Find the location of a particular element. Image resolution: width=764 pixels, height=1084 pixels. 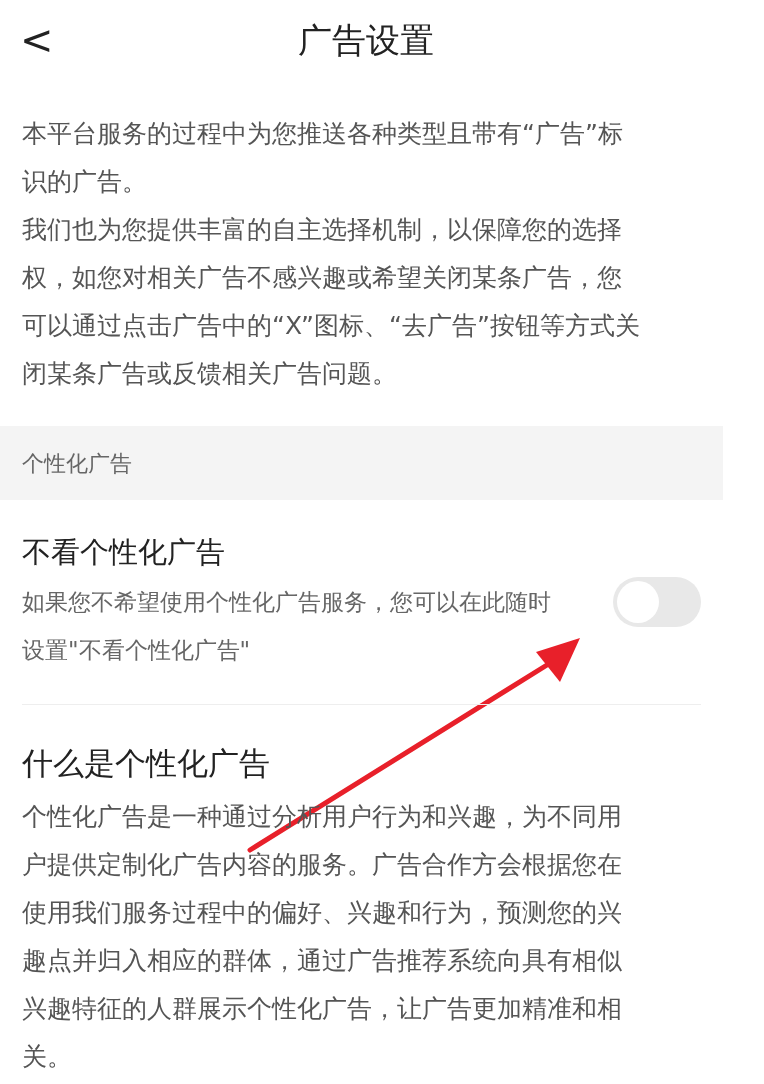

info-title: 什么是个性化广告 is located at coordinates (146, 763).